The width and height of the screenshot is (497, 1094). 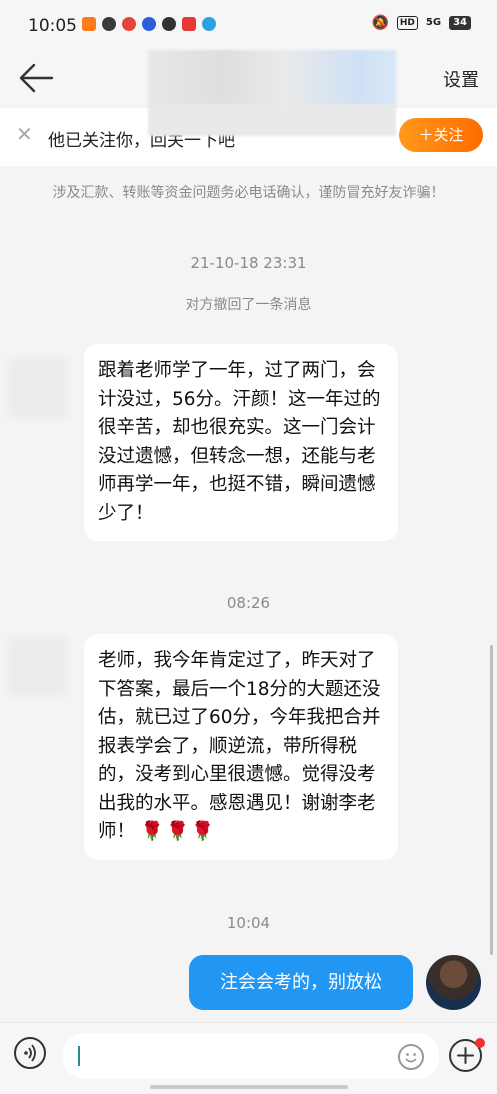 I want to click on message-input, so click(x=251, y=1056).